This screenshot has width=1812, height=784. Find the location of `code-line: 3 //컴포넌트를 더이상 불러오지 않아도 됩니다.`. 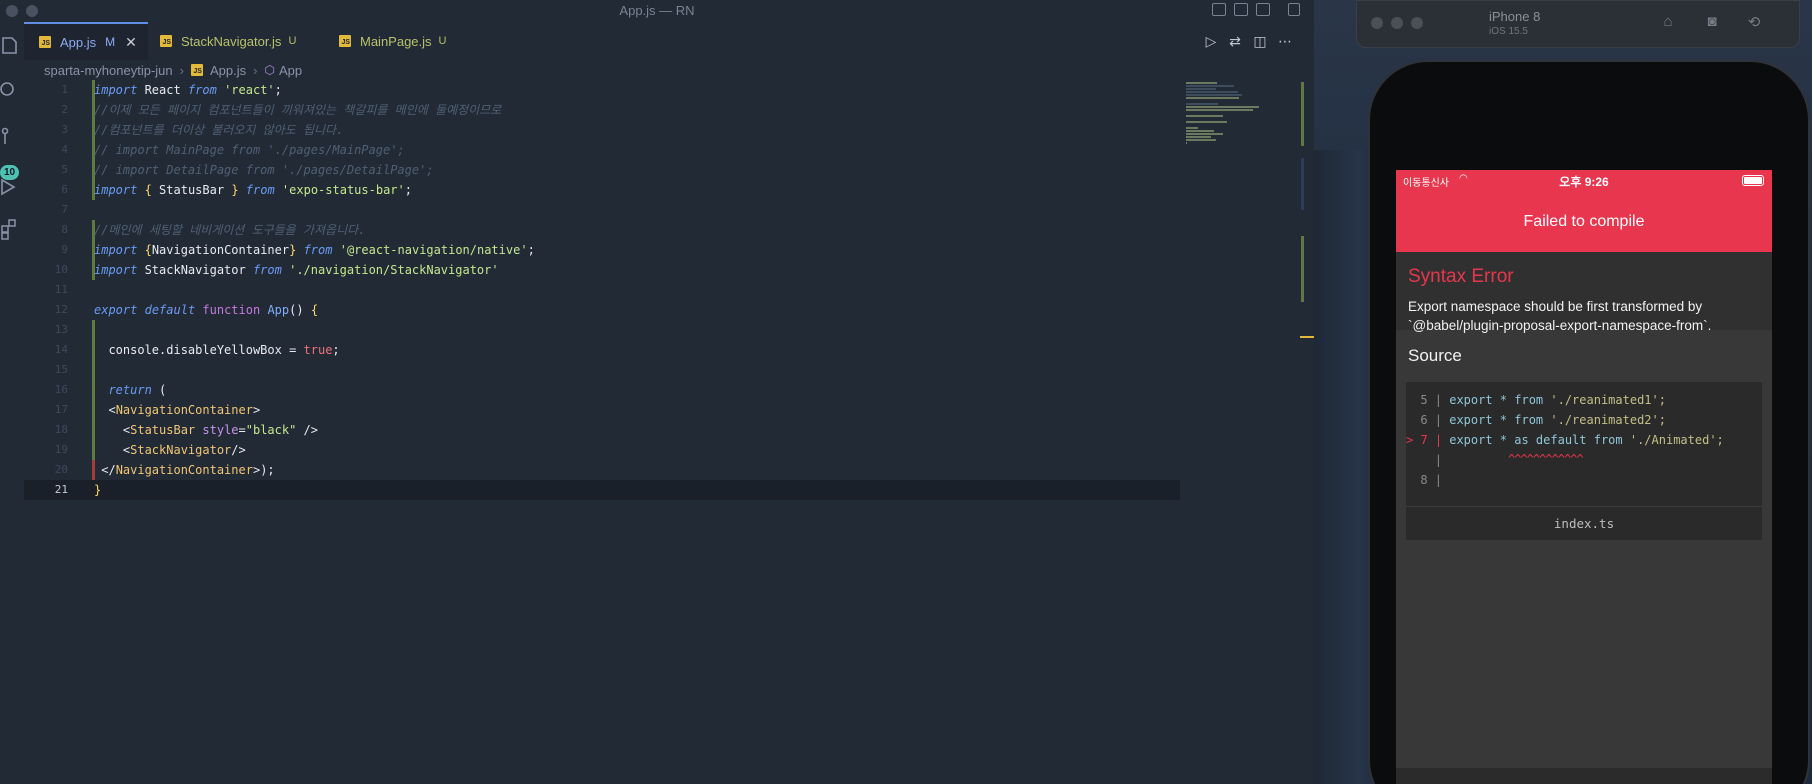

code-line: 3 //컴포넌트를 더이상 불러오지 않아도 됩니다. is located at coordinates (602, 130).